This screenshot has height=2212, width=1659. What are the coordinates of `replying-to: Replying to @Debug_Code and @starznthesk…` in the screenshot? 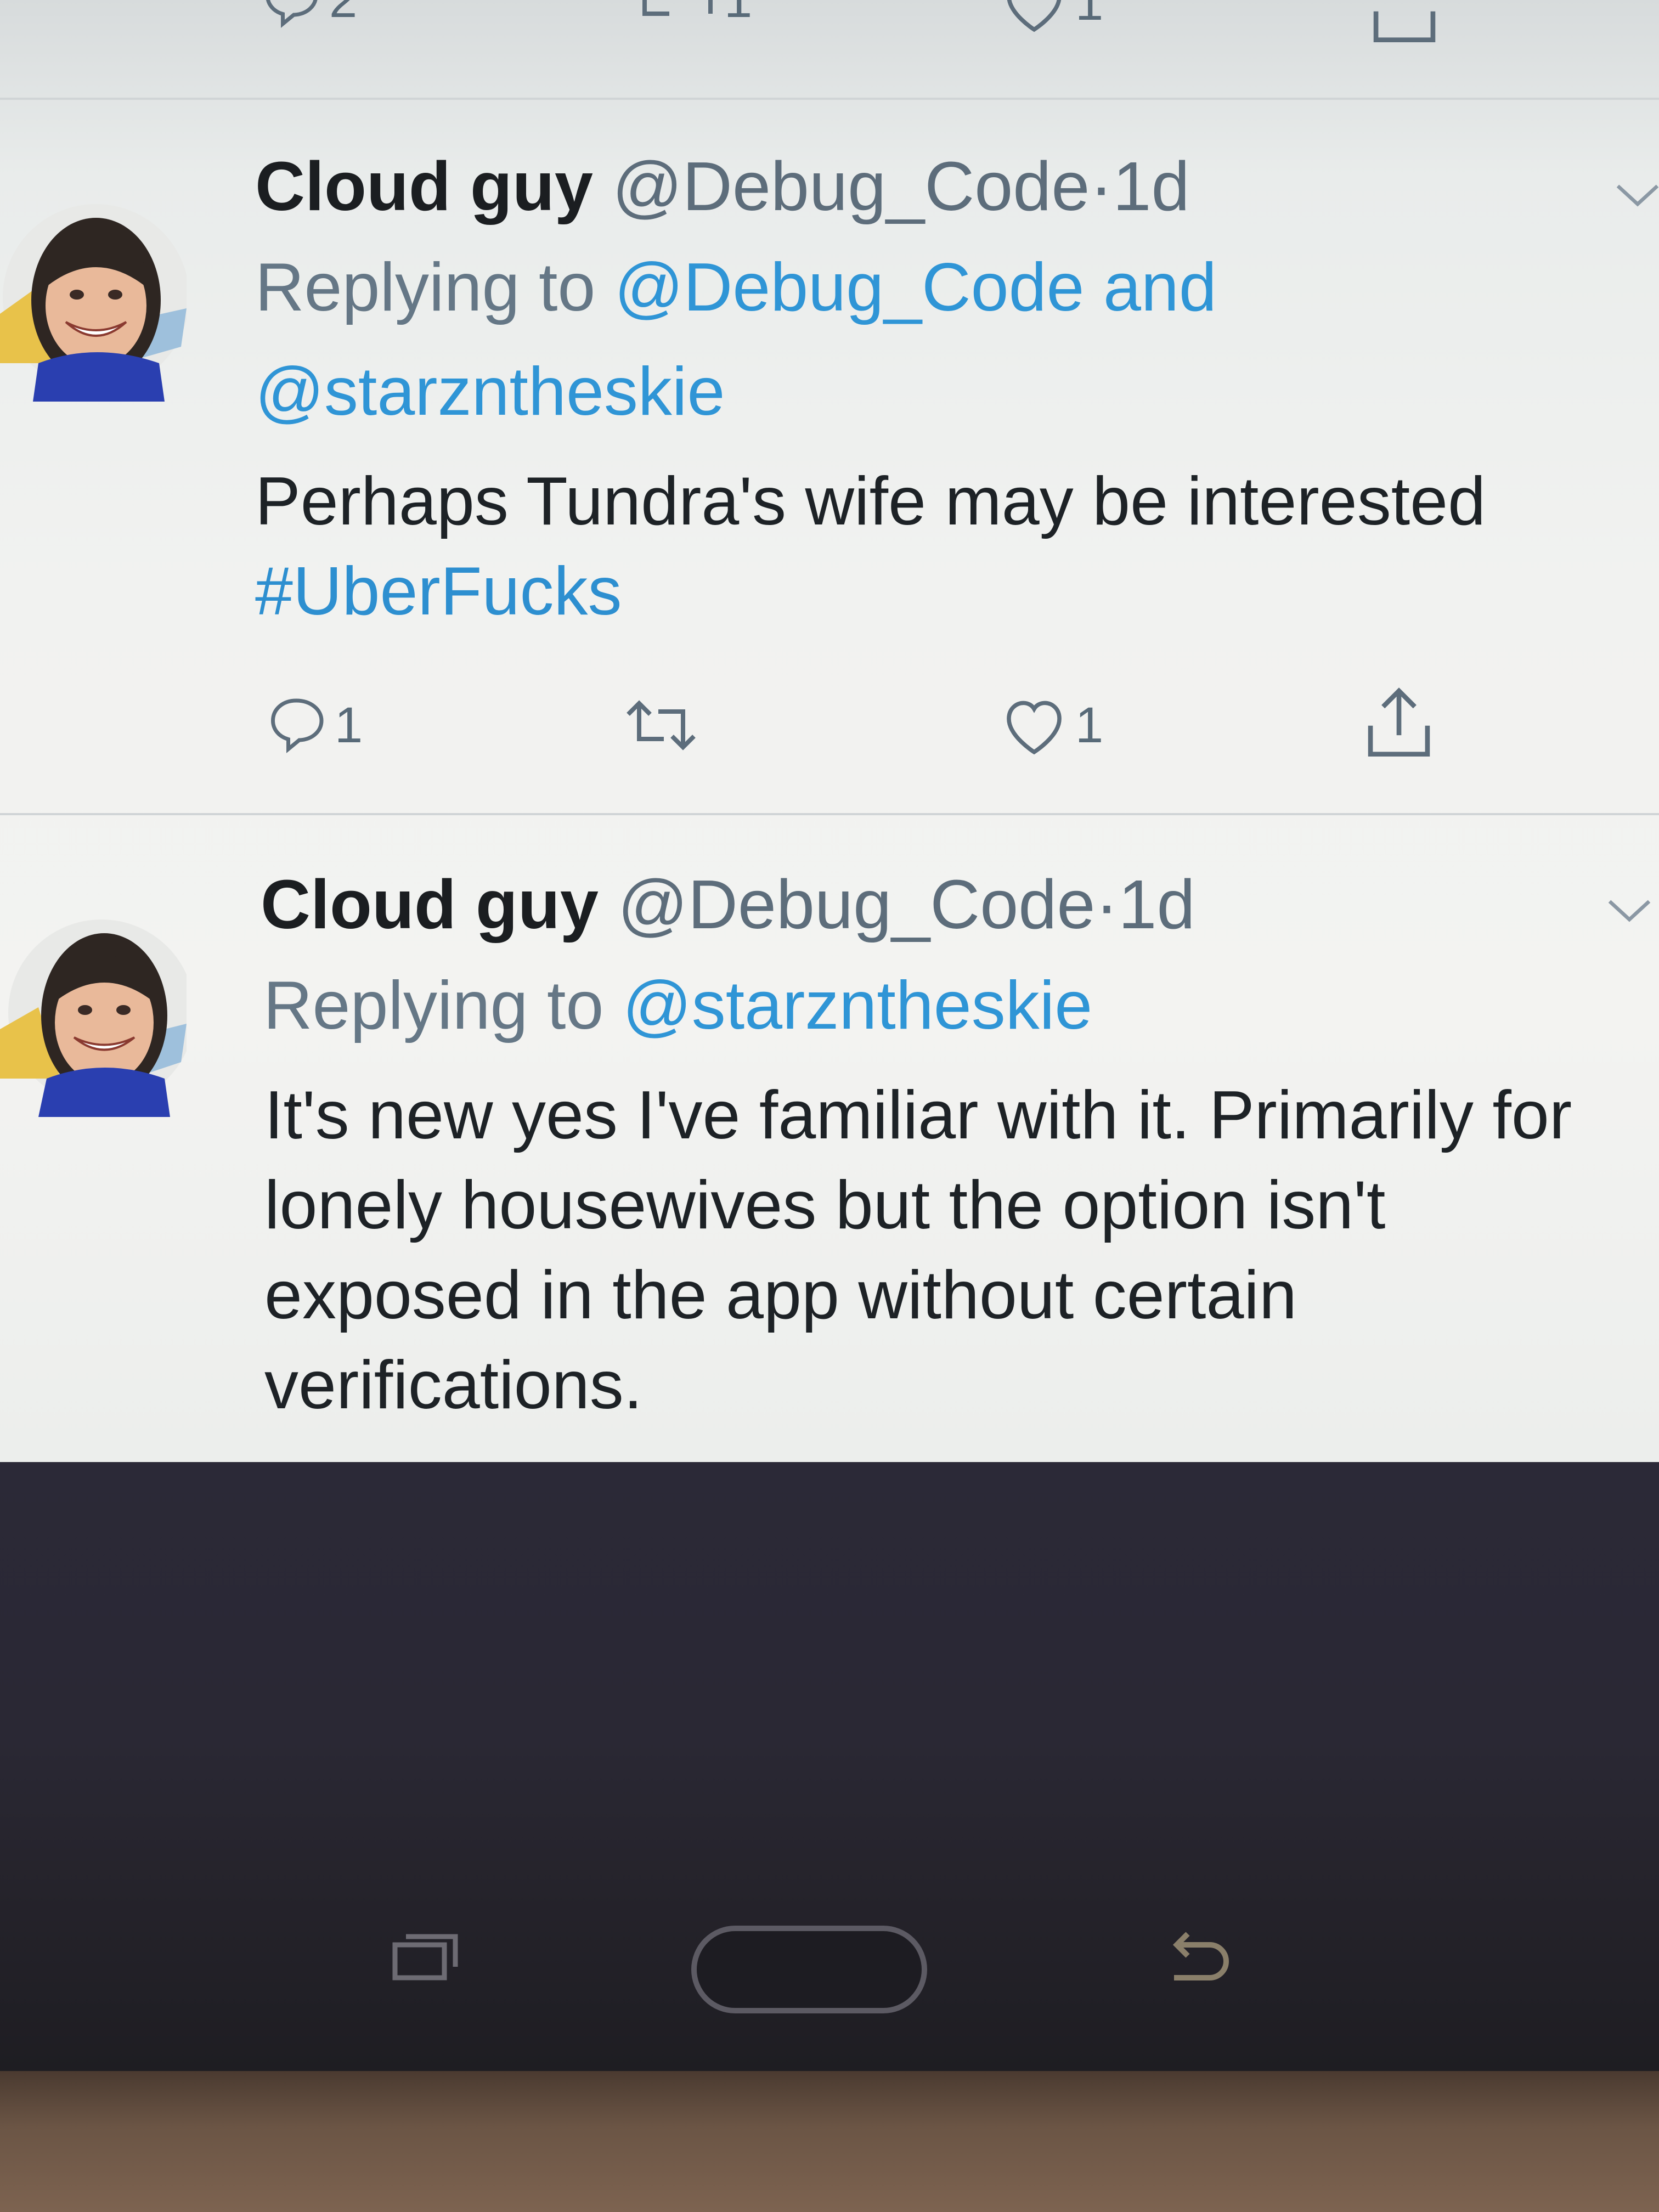 It's located at (927, 339).